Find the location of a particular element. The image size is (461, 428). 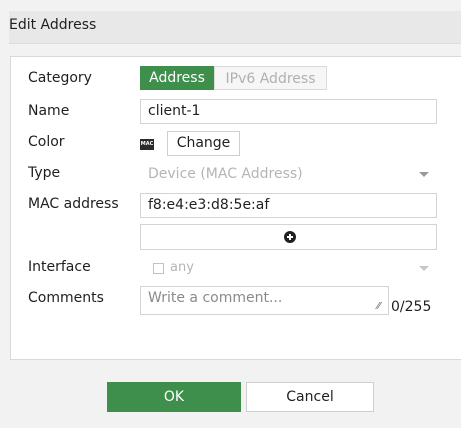

dialog-header: Edit Address is located at coordinates (235, 27).